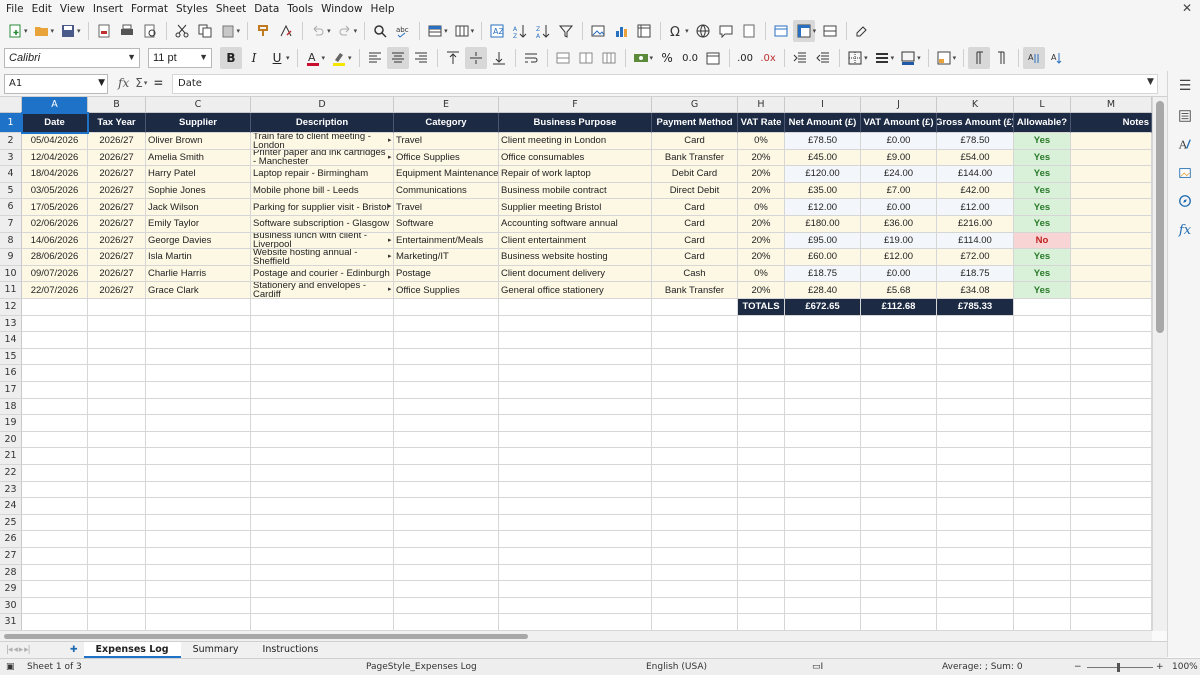  What do you see at coordinates (830, 31) in the screenshot?
I see `split-window-icon` at bounding box center [830, 31].